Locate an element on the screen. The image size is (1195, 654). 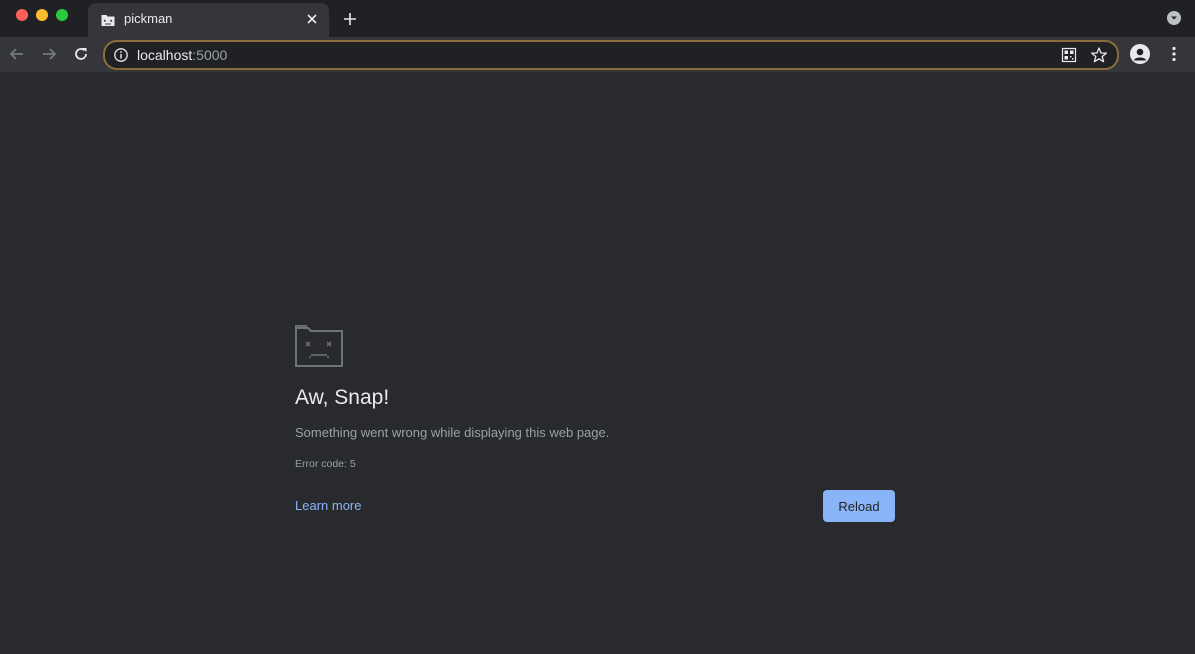
reload-icon is located at coordinates (81, 54).